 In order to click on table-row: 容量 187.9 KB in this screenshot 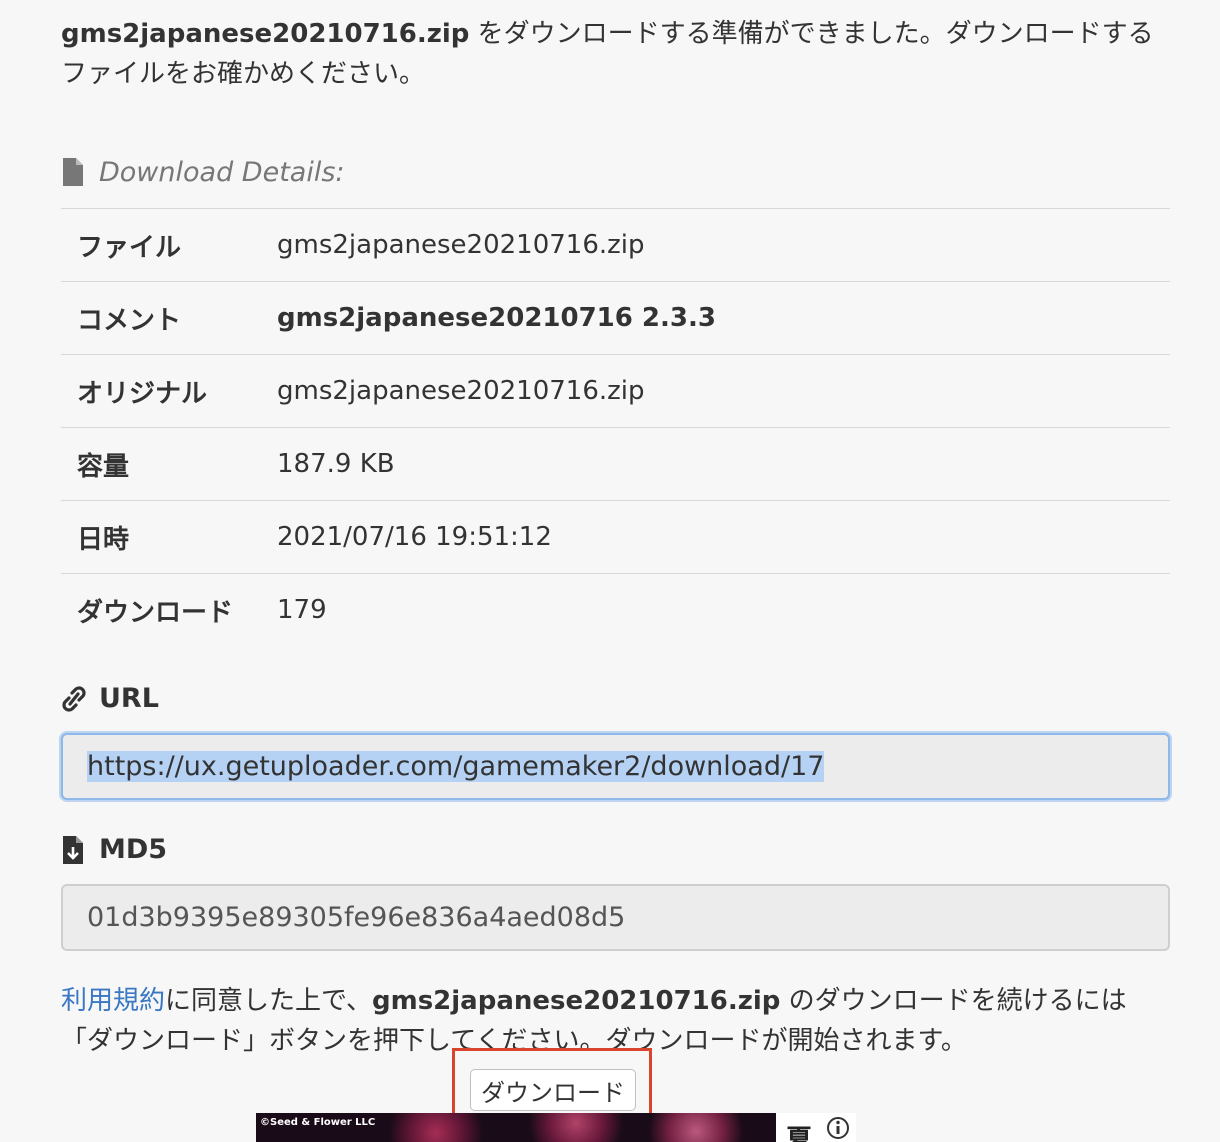, I will do `click(615, 464)`.